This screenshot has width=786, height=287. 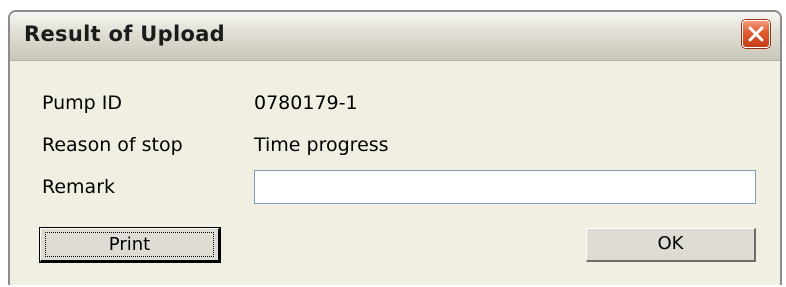 I want to click on reason-of-stop-value: Time progress, so click(x=321, y=145).